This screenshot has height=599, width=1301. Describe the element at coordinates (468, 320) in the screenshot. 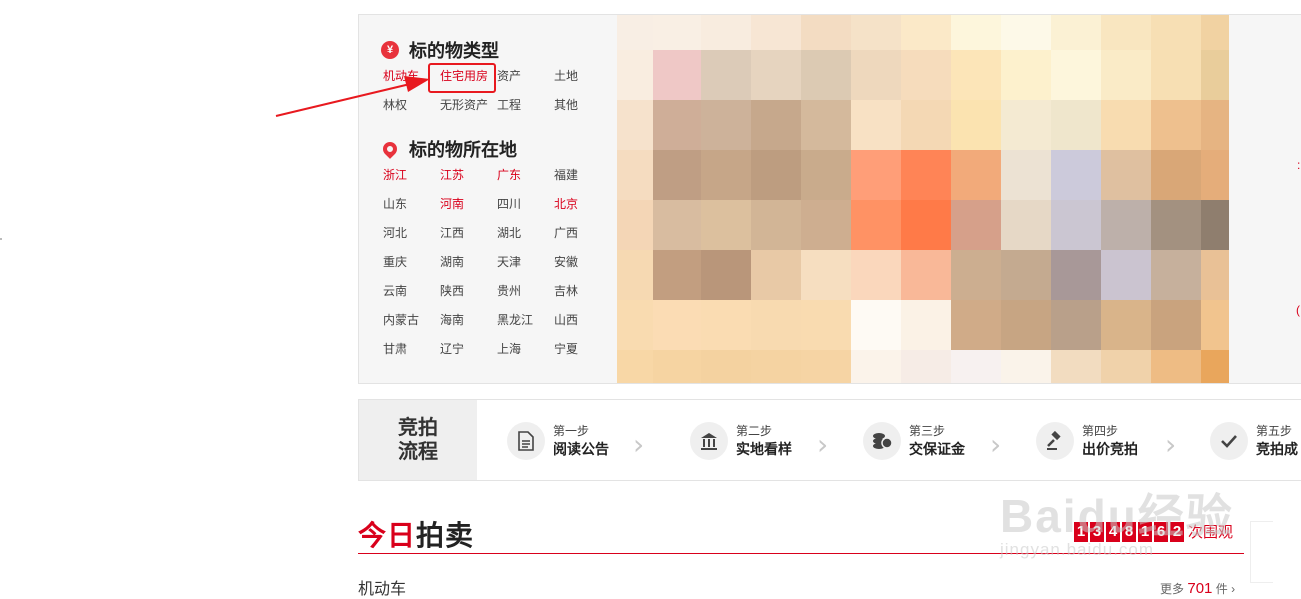

I see `region-link: 海南` at that location.